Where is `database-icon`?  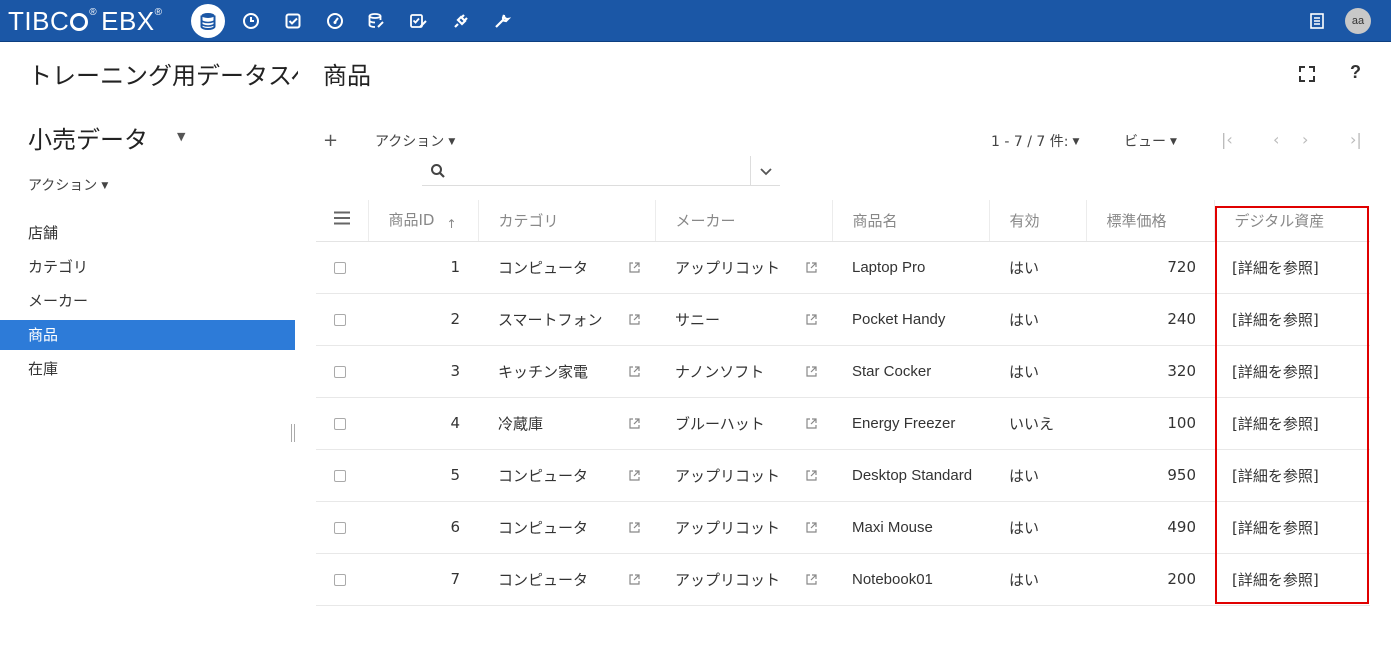 database-icon is located at coordinates (208, 21).